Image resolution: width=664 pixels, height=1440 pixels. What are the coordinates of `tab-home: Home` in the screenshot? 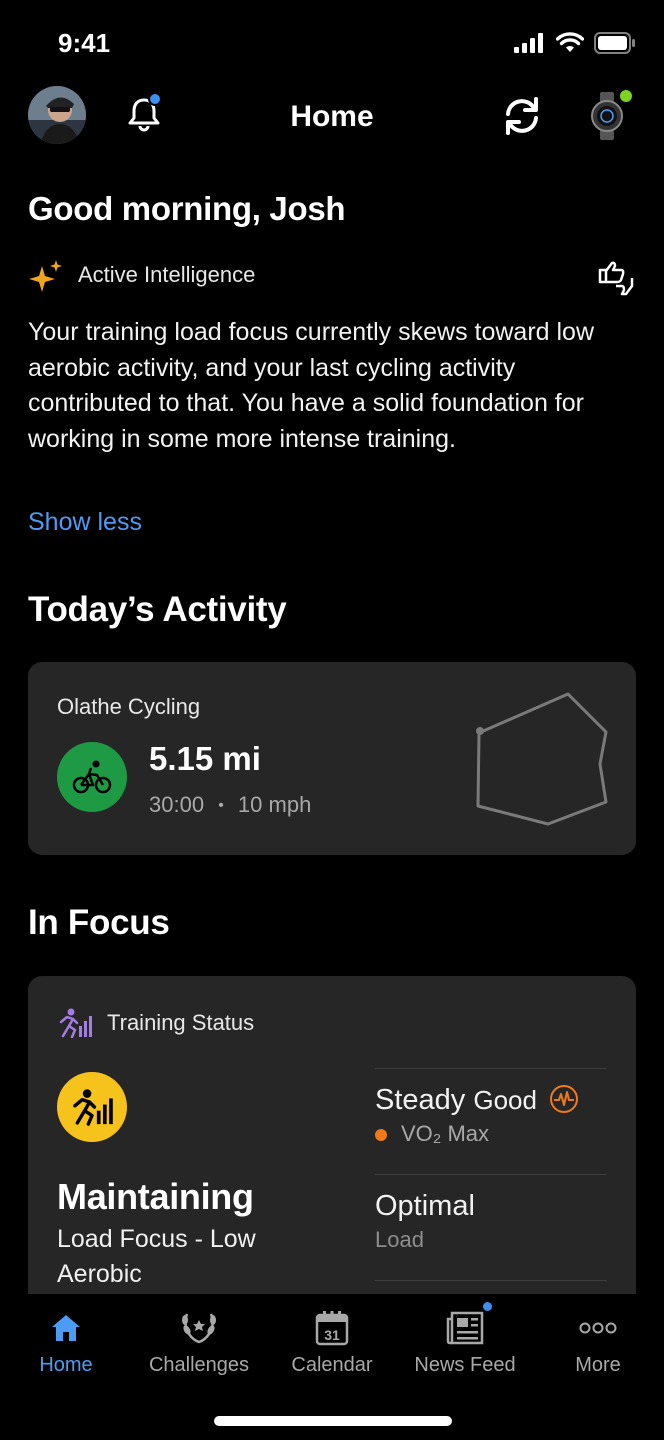 It's located at (66, 1342).